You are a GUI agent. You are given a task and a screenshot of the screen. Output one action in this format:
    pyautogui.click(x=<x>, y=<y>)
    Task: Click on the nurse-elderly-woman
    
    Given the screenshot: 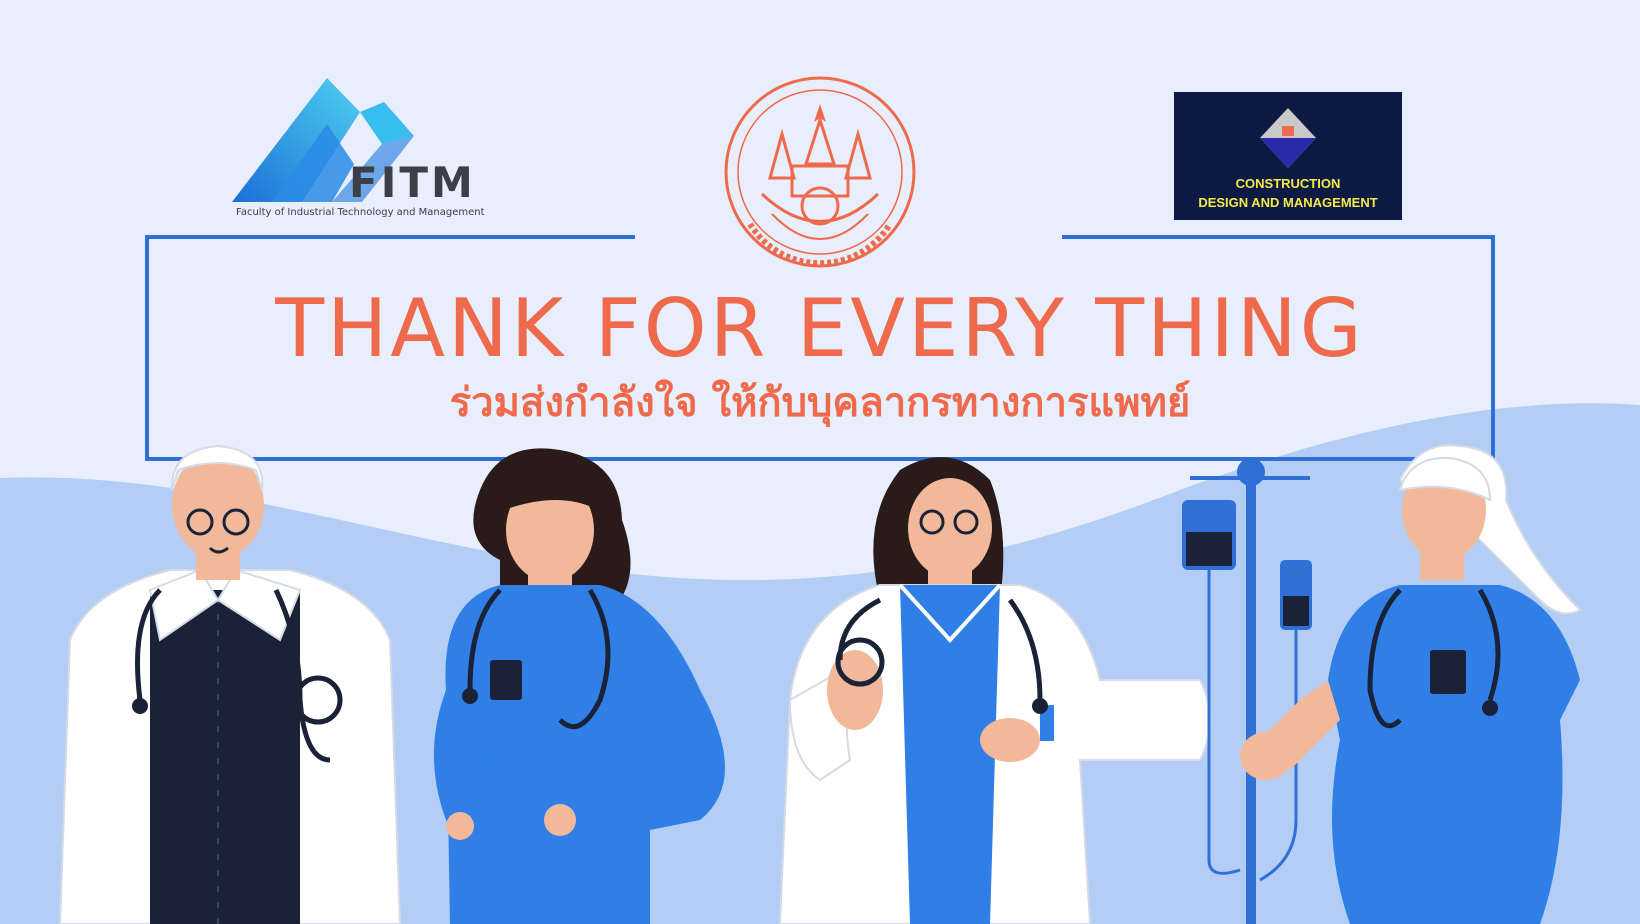 What is the action you would take?
    pyautogui.click(x=1411, y=684)
    